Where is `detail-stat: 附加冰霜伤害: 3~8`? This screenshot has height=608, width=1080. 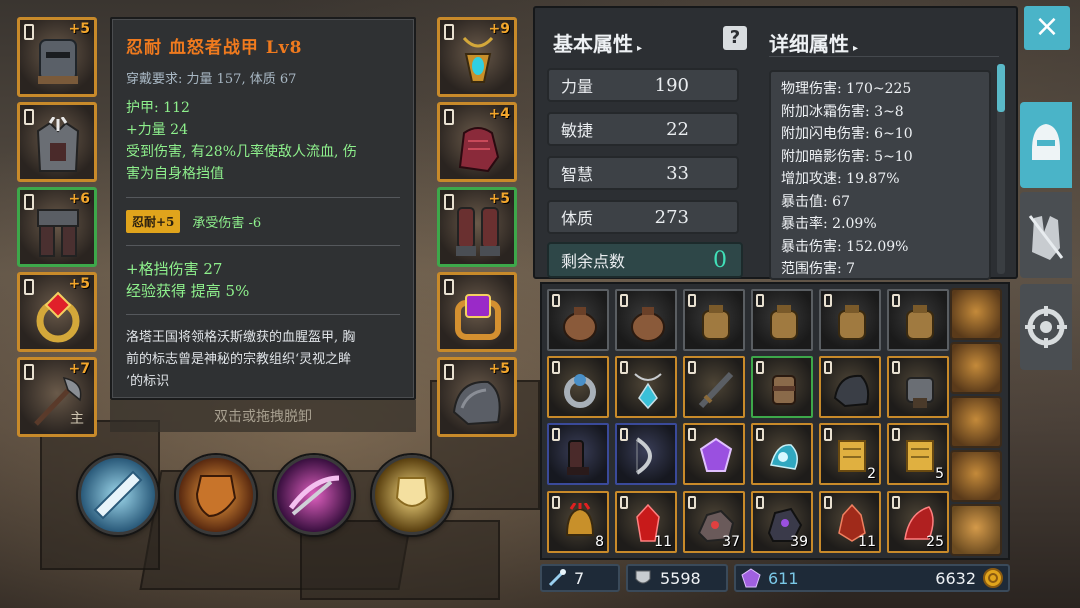 detail-stat: 附加冰霜伤害: 3~8 is located at coordinates (842, 111).